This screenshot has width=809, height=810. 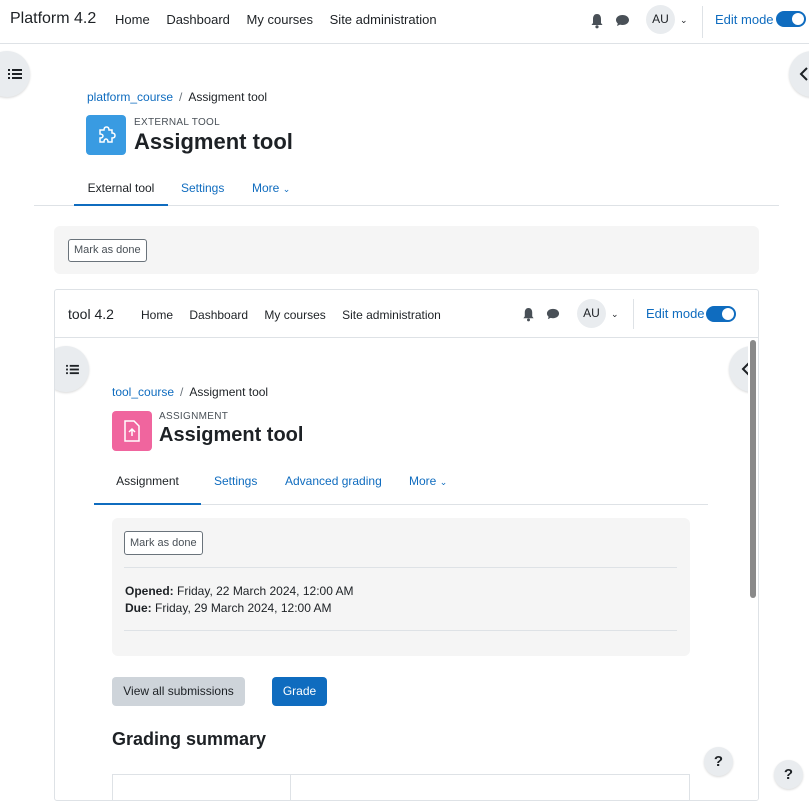 I want to click on table-cell-value: No, so click(x=490, y=787).